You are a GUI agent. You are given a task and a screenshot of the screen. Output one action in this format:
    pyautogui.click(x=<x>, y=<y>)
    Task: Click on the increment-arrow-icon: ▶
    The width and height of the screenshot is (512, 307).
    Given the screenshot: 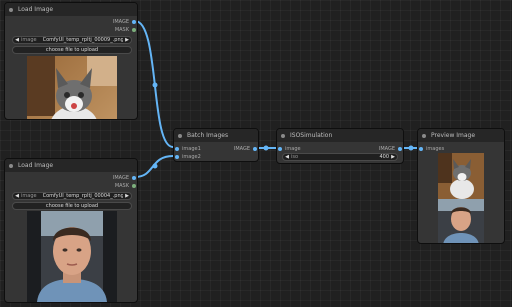 What is the action you would take?
    pyautogui.click(x=393, y=157)
    